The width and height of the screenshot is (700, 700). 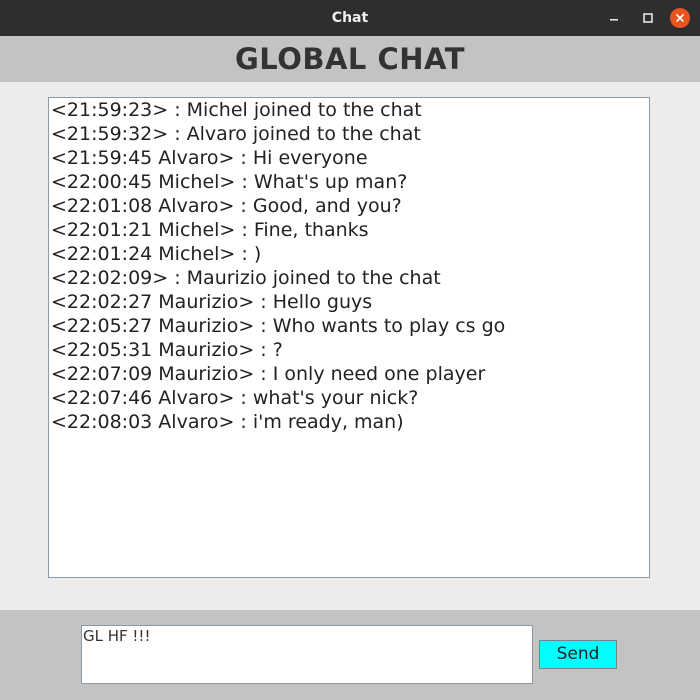 I want to click on window-title: Chat, so click(x=350, y=18).